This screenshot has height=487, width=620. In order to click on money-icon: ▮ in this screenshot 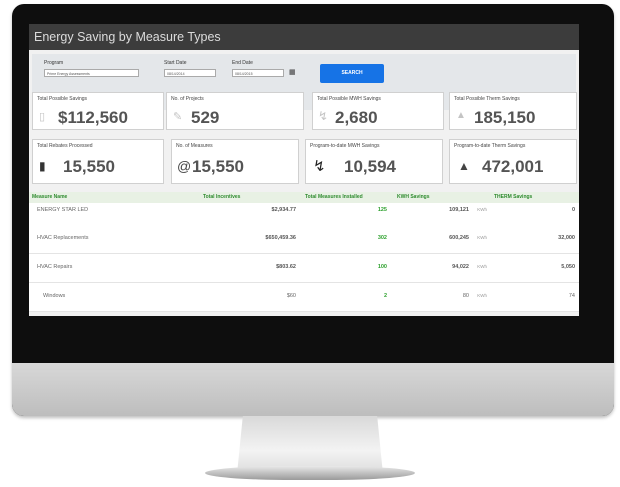, I will do `click(42, 166)`.